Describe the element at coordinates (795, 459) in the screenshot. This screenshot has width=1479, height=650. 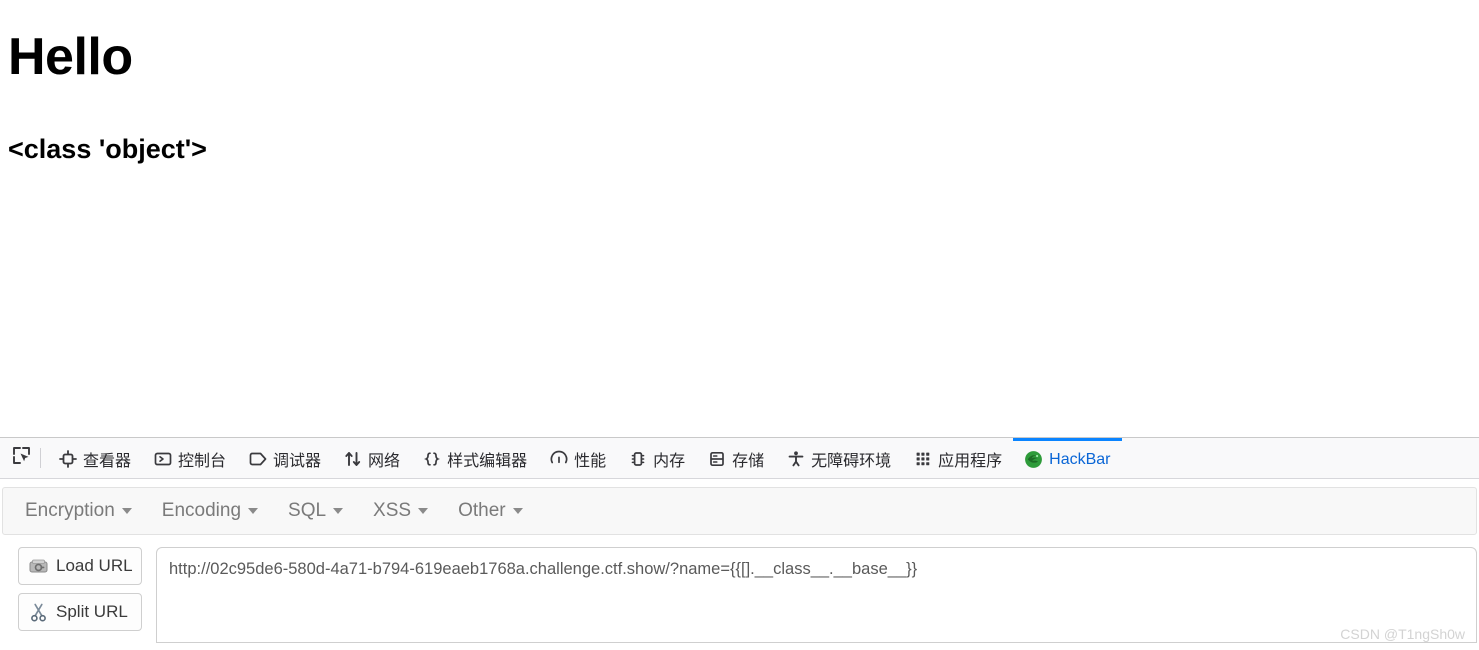
I see `accessibility-icon` at that location.